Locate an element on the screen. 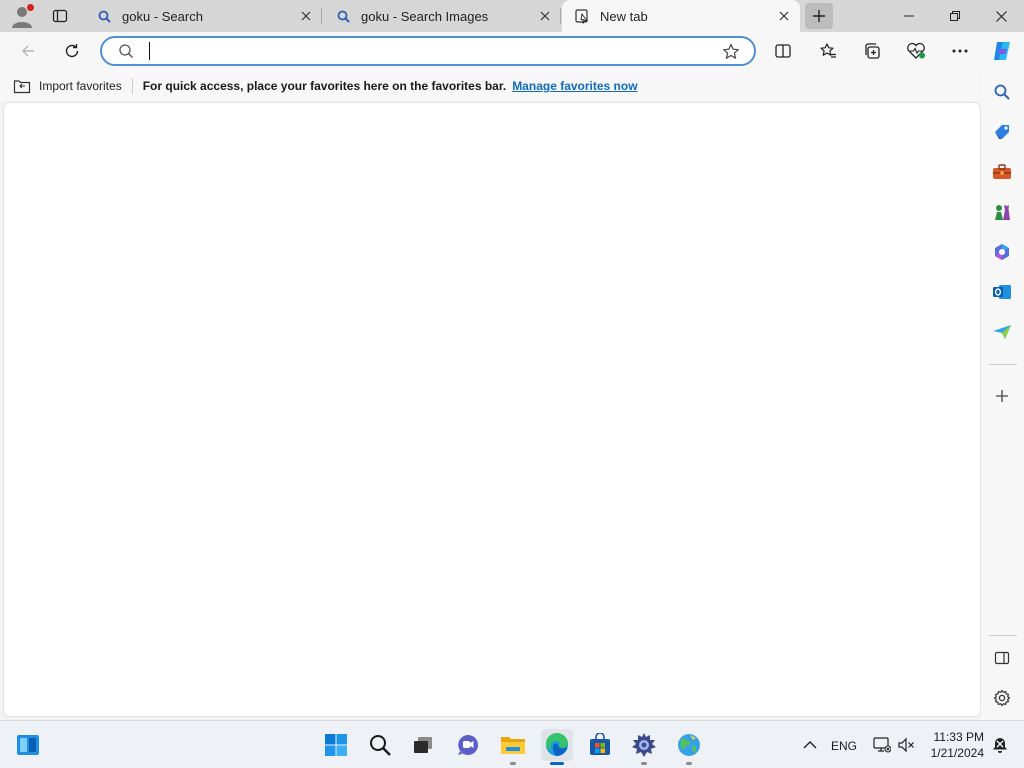  split-screen-button is located at coordinates (783, 51).